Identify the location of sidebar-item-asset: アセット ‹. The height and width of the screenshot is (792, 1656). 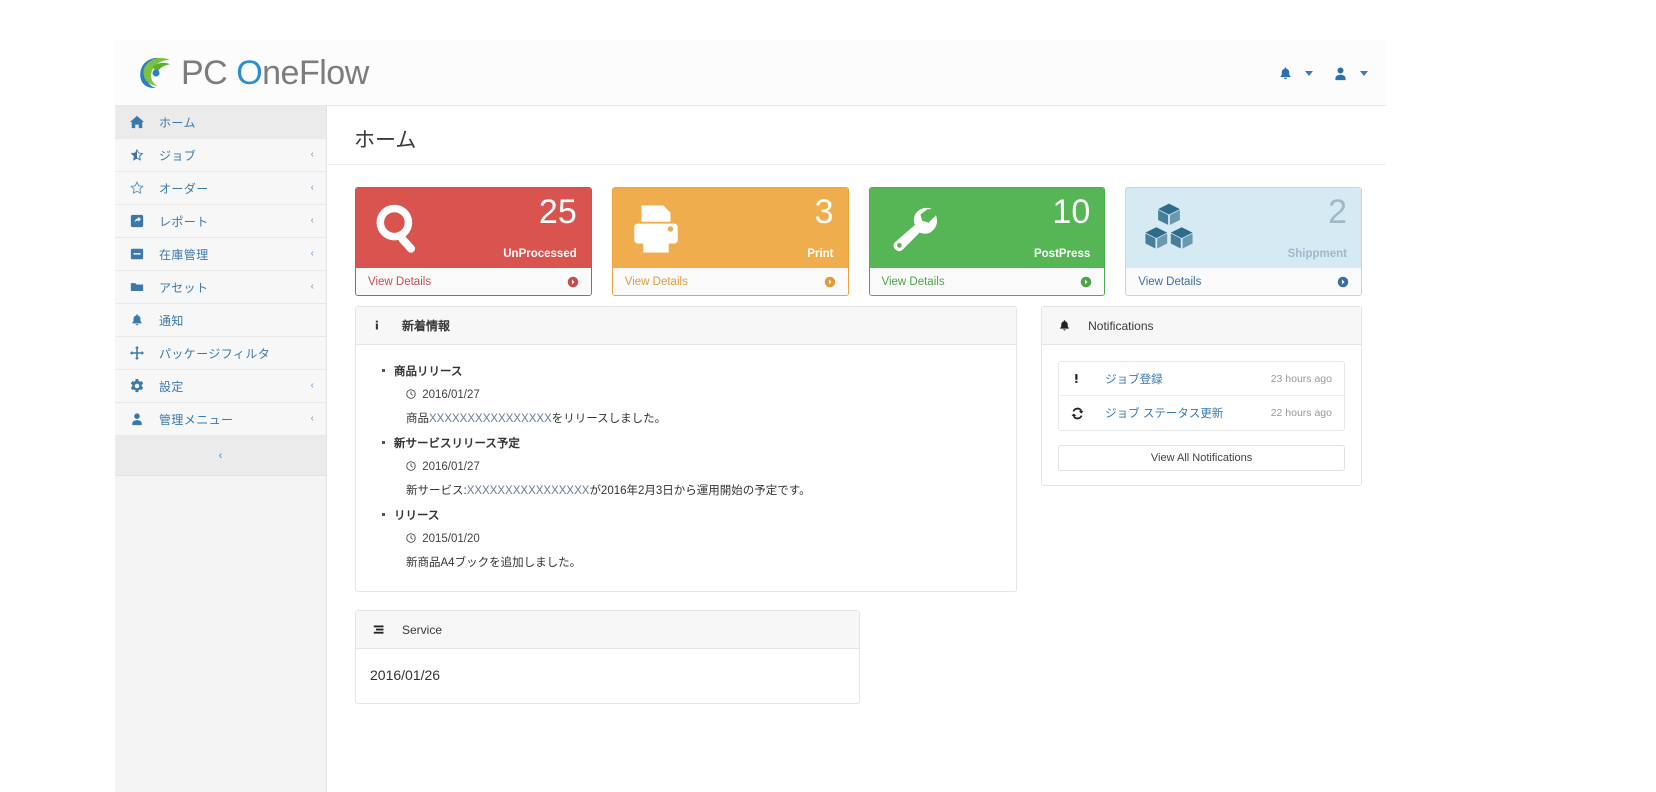
(220, 287).